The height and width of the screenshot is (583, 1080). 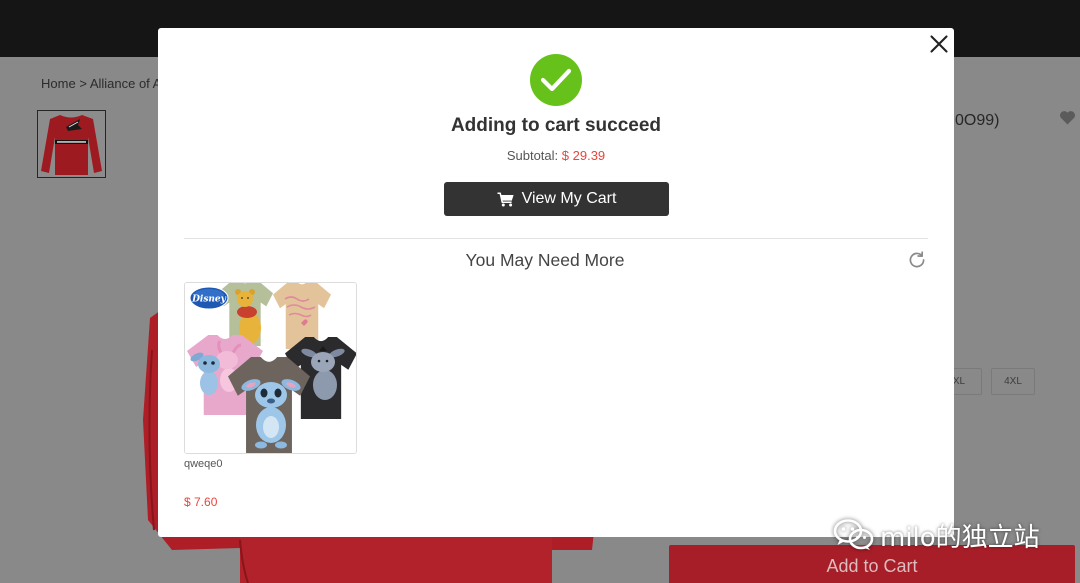 What do you see at coordinates (569, 199) in the screenshot?
I see `view-my-cart-label: View My Cart` at bounding box center [569, 199].